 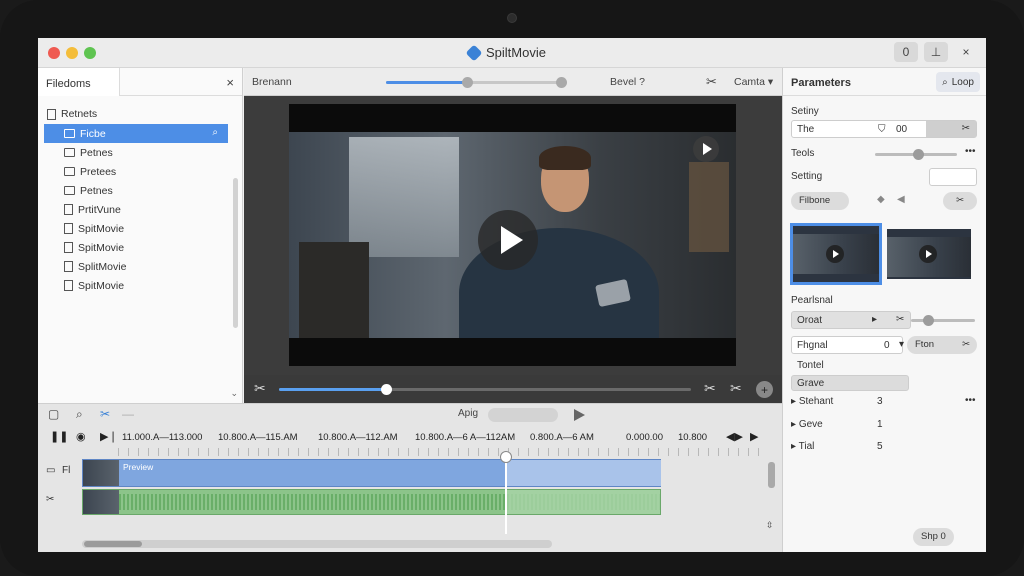 I want to click on timeline-ruler, so click(x=443, y=452).